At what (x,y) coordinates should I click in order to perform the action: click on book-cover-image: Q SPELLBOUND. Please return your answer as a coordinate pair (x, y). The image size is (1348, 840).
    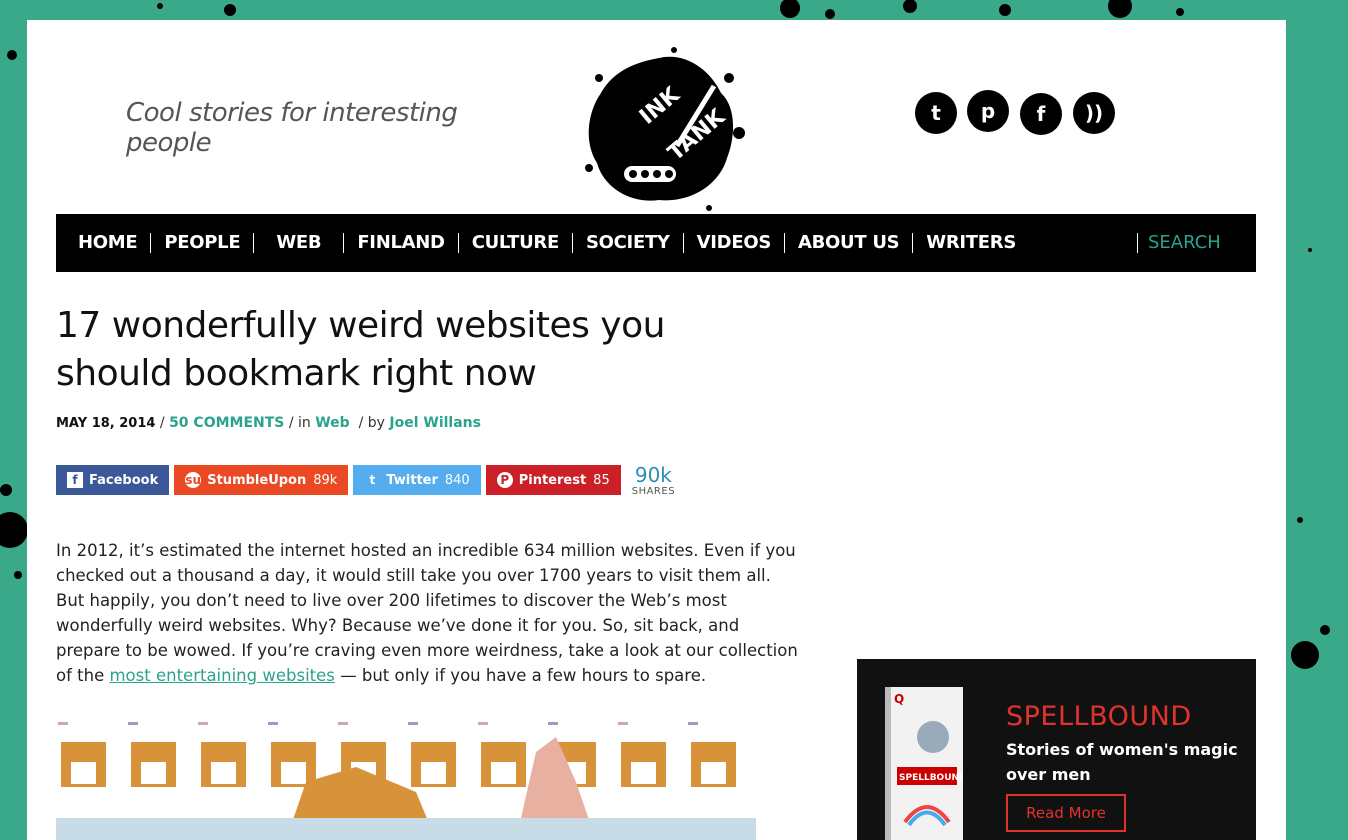
    Looking at the image, I should click on (924, 763).